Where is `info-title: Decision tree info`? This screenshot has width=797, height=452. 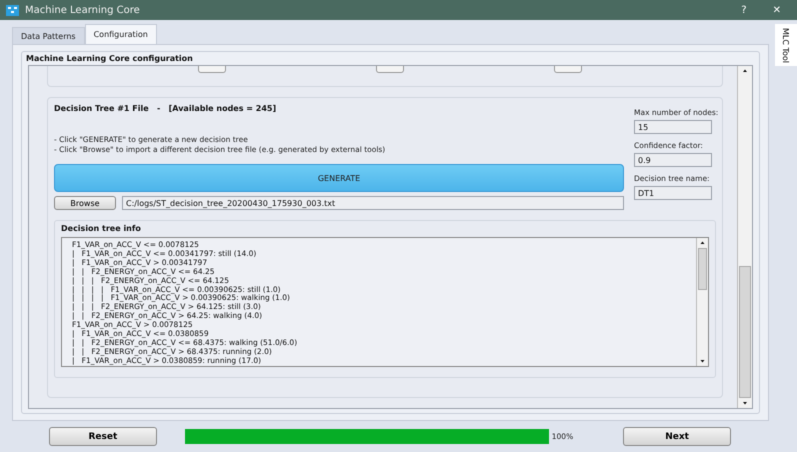
info-title: Decision tree info is located at coordinates (101, 228).